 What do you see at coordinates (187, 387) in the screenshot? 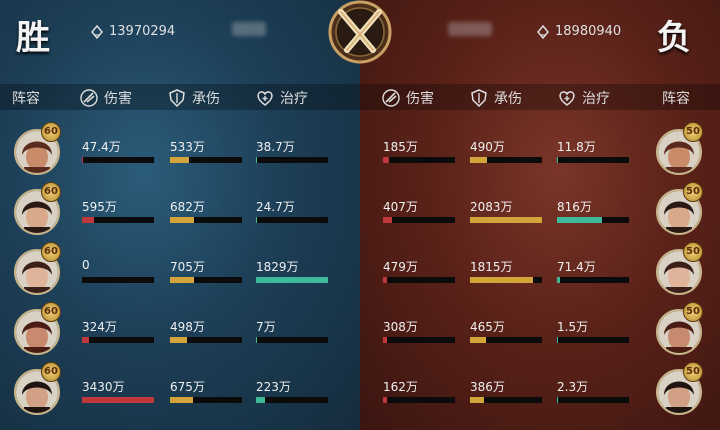
I see `left-taken-value: 675万` at bounding box center [187, 387].